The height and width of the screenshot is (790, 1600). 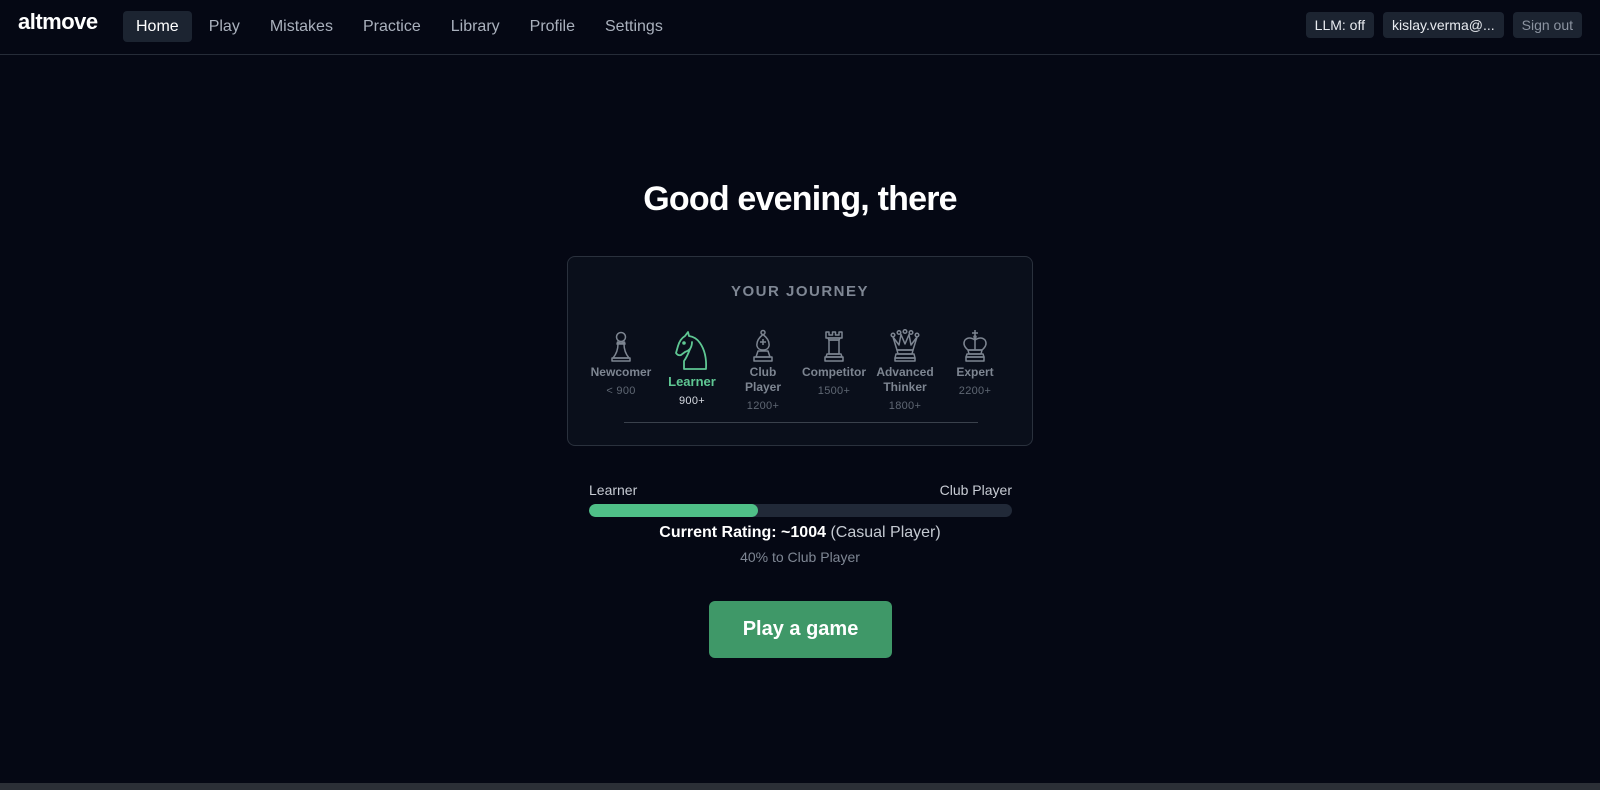 What do you see at coordinates (392, 26) in the screenshot?
I see `nav-practice: Practice` at bounding box center [392, 26].